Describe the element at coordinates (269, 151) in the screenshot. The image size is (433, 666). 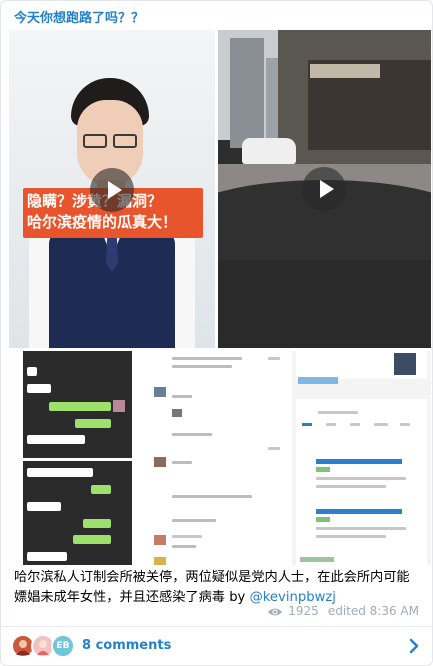
I see `white-car` at that location.